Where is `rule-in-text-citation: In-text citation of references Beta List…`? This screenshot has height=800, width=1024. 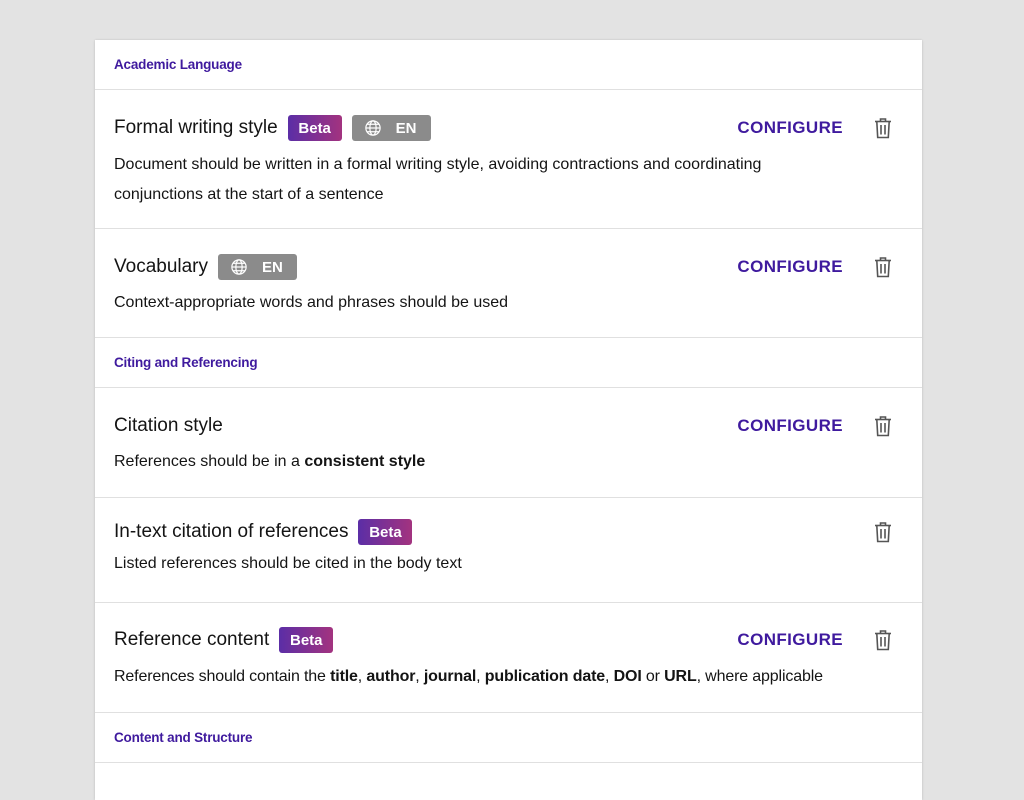 rule-in-text-citation: In-text citation of references Beta List… is located at coordinates (508, 550).